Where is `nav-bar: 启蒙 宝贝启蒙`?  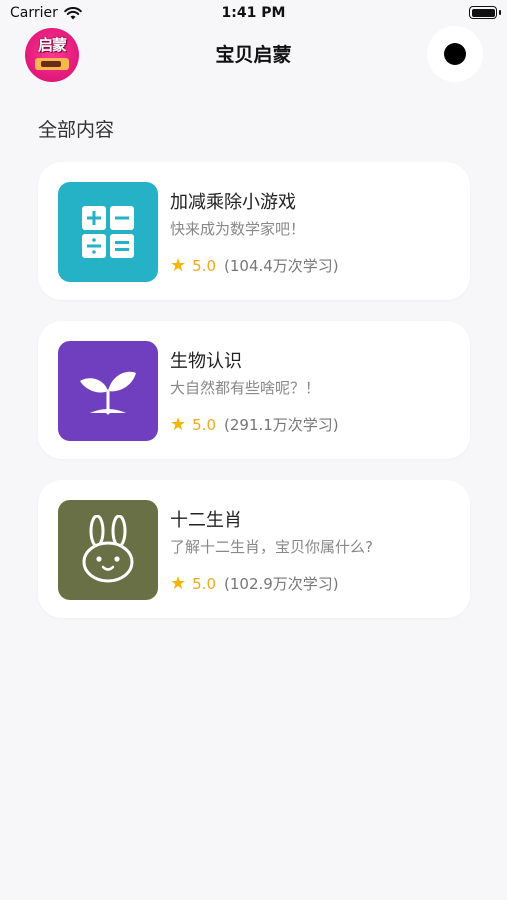
nav-bar: 启蒙 宝贝启蒙 is located at coordinates (253, 54).